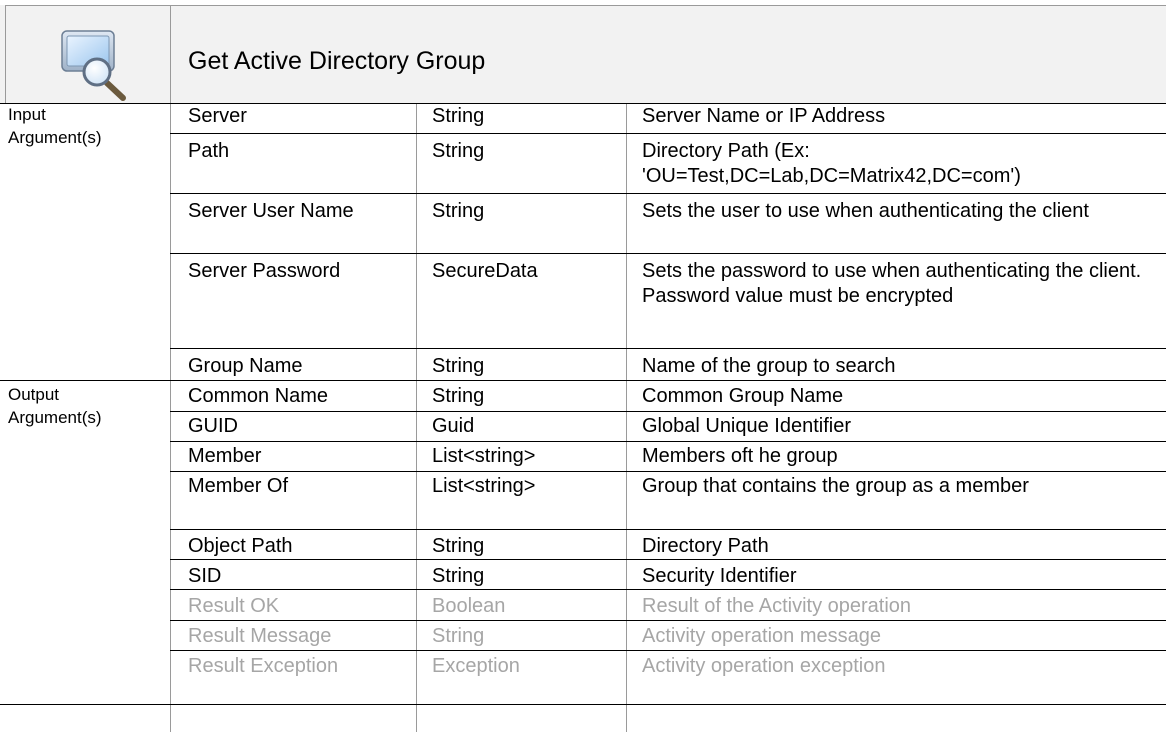  What do you see at coordinates (469, 606) in the screenshot?
I see `arg-type: Boolean` at bounding box center [469, 606].